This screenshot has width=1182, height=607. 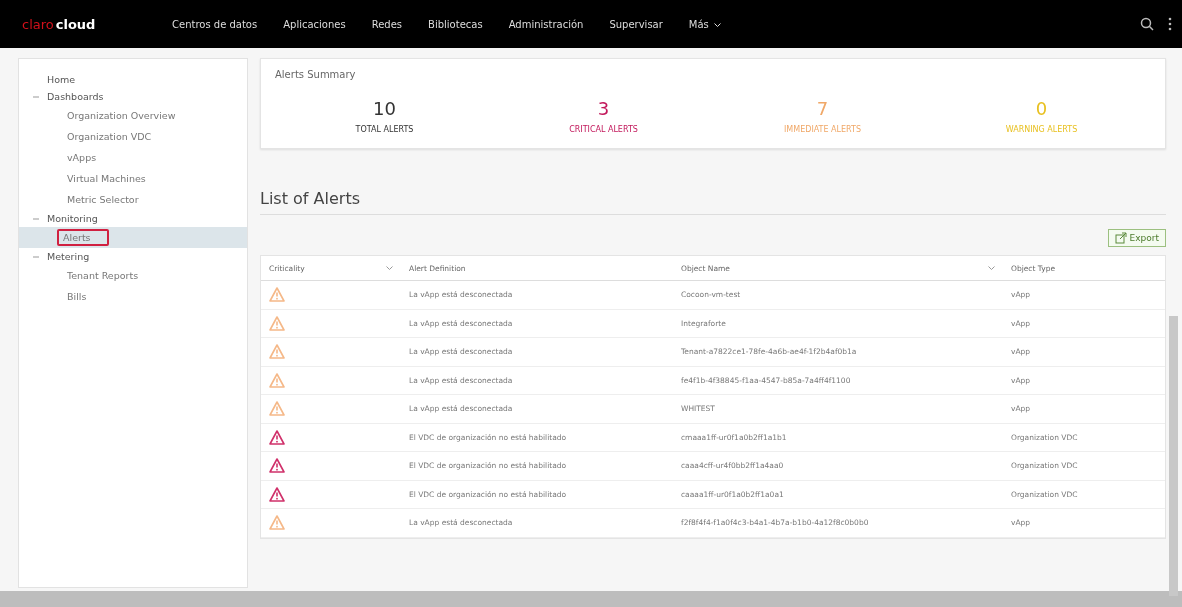 What do you see at coordinates (121, 115) in the screenshot?
I see `sidebar-item: Organization Overview` at bounding box center [121, 115].